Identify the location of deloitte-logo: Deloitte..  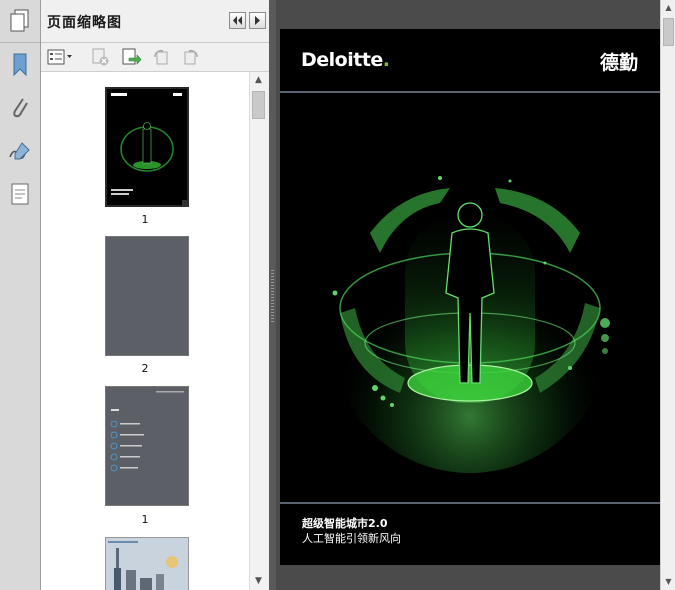
(345, 60).